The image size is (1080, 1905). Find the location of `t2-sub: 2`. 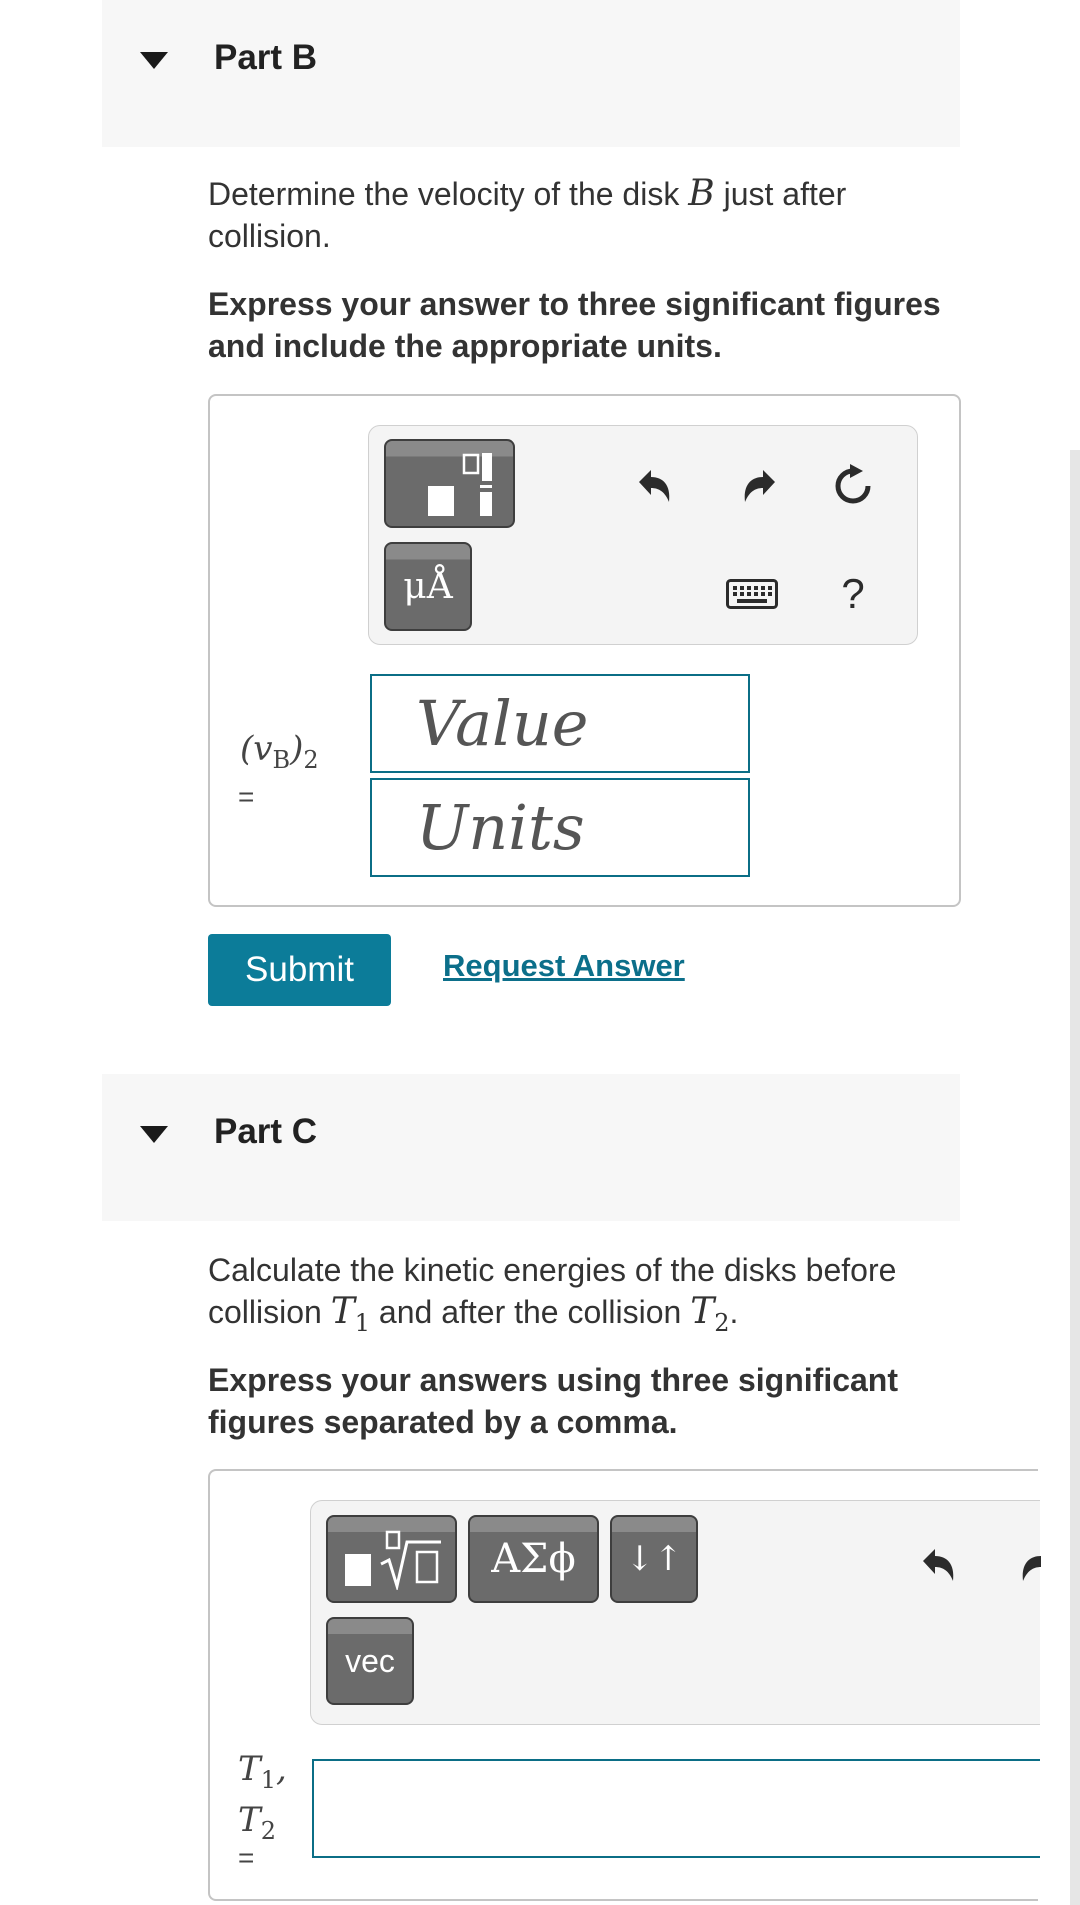

t2-sub: 2 is located at coordinates (722, 1323).